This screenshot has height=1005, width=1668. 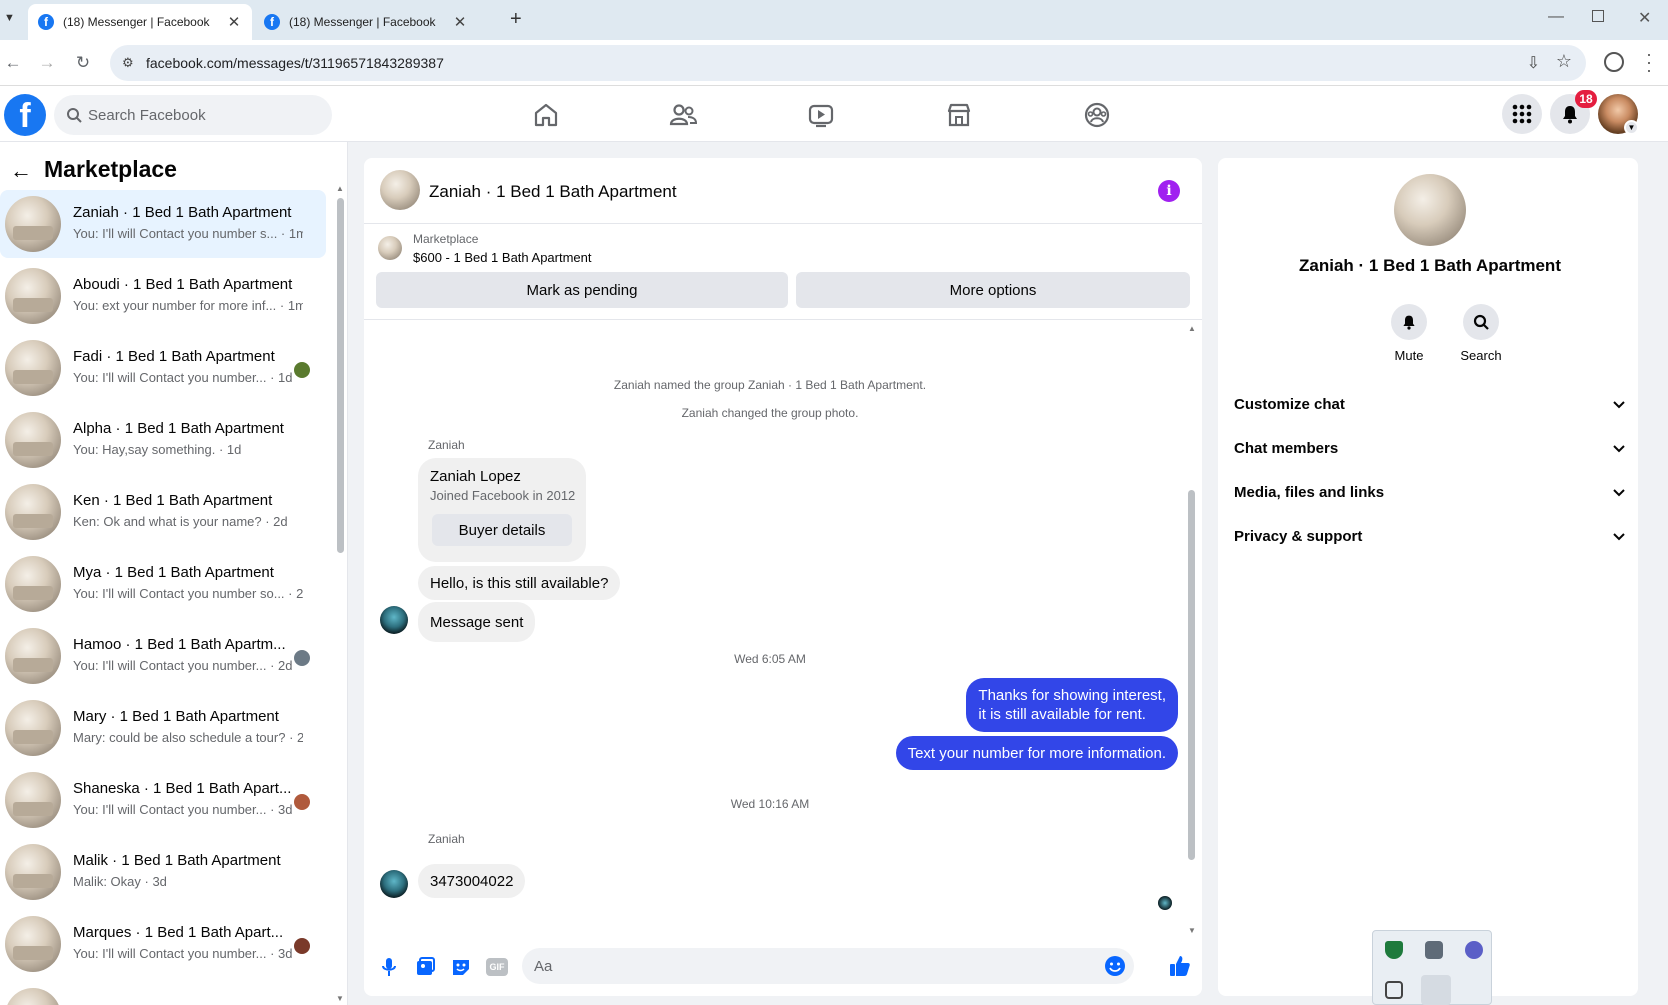 I want to click on conversation-name: Zaniah · 1 Bed 1 Bath Apartment, so click(x=182, y=212).